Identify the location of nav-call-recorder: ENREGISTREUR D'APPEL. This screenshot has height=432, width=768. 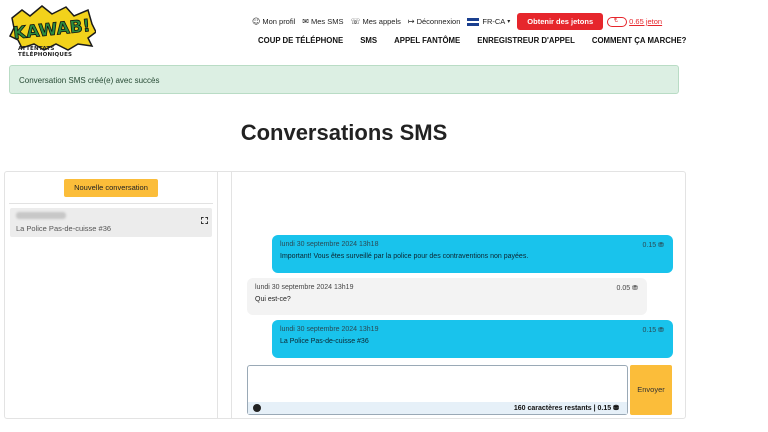
(526, 40).